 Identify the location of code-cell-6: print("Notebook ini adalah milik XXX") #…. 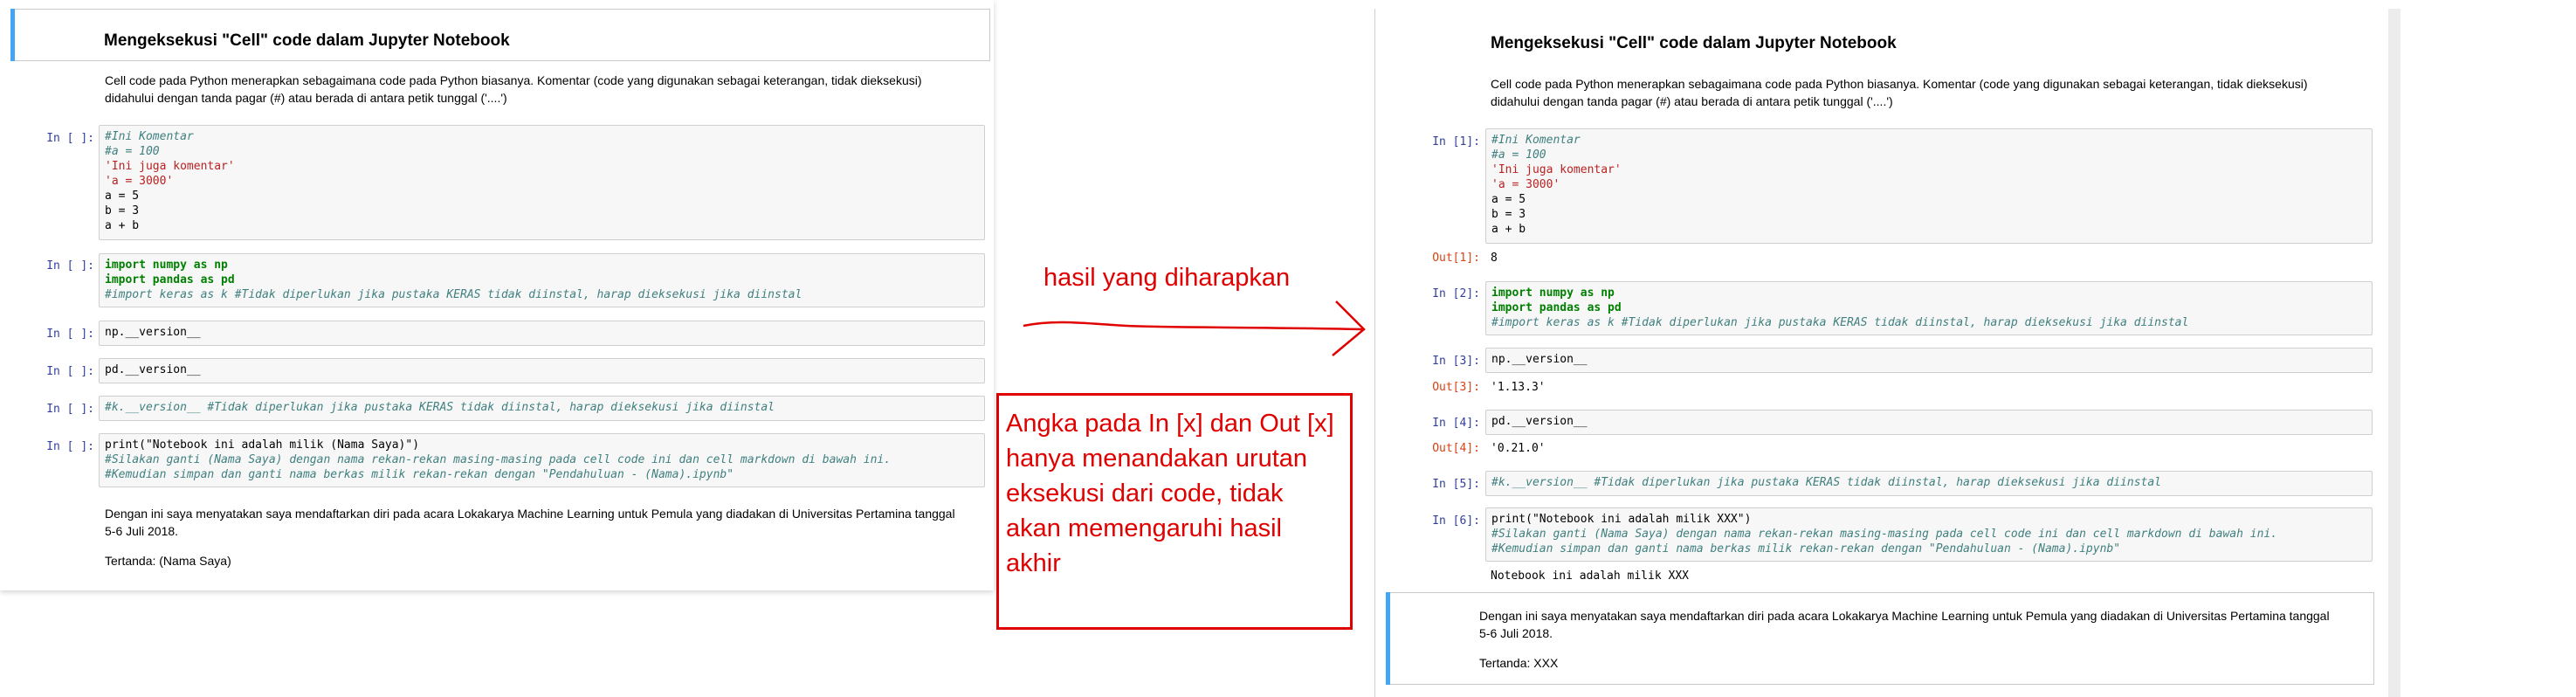
(1929, 535).